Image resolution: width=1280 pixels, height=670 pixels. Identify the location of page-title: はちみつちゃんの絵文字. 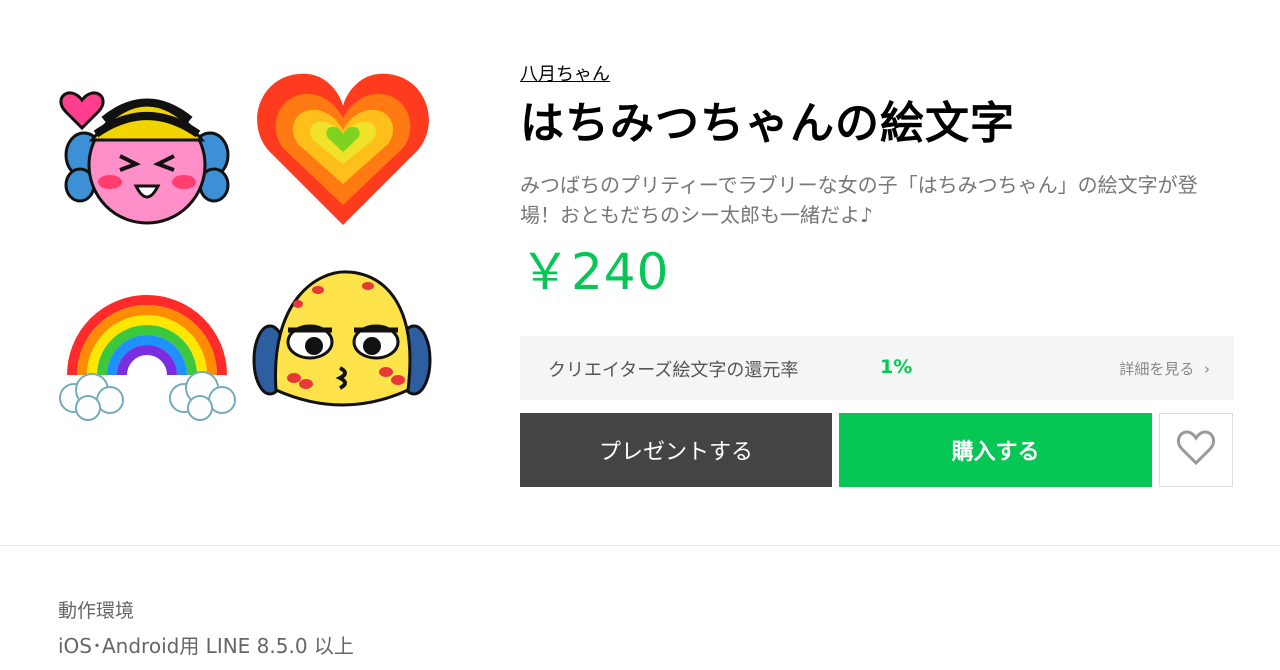
(767, 123).